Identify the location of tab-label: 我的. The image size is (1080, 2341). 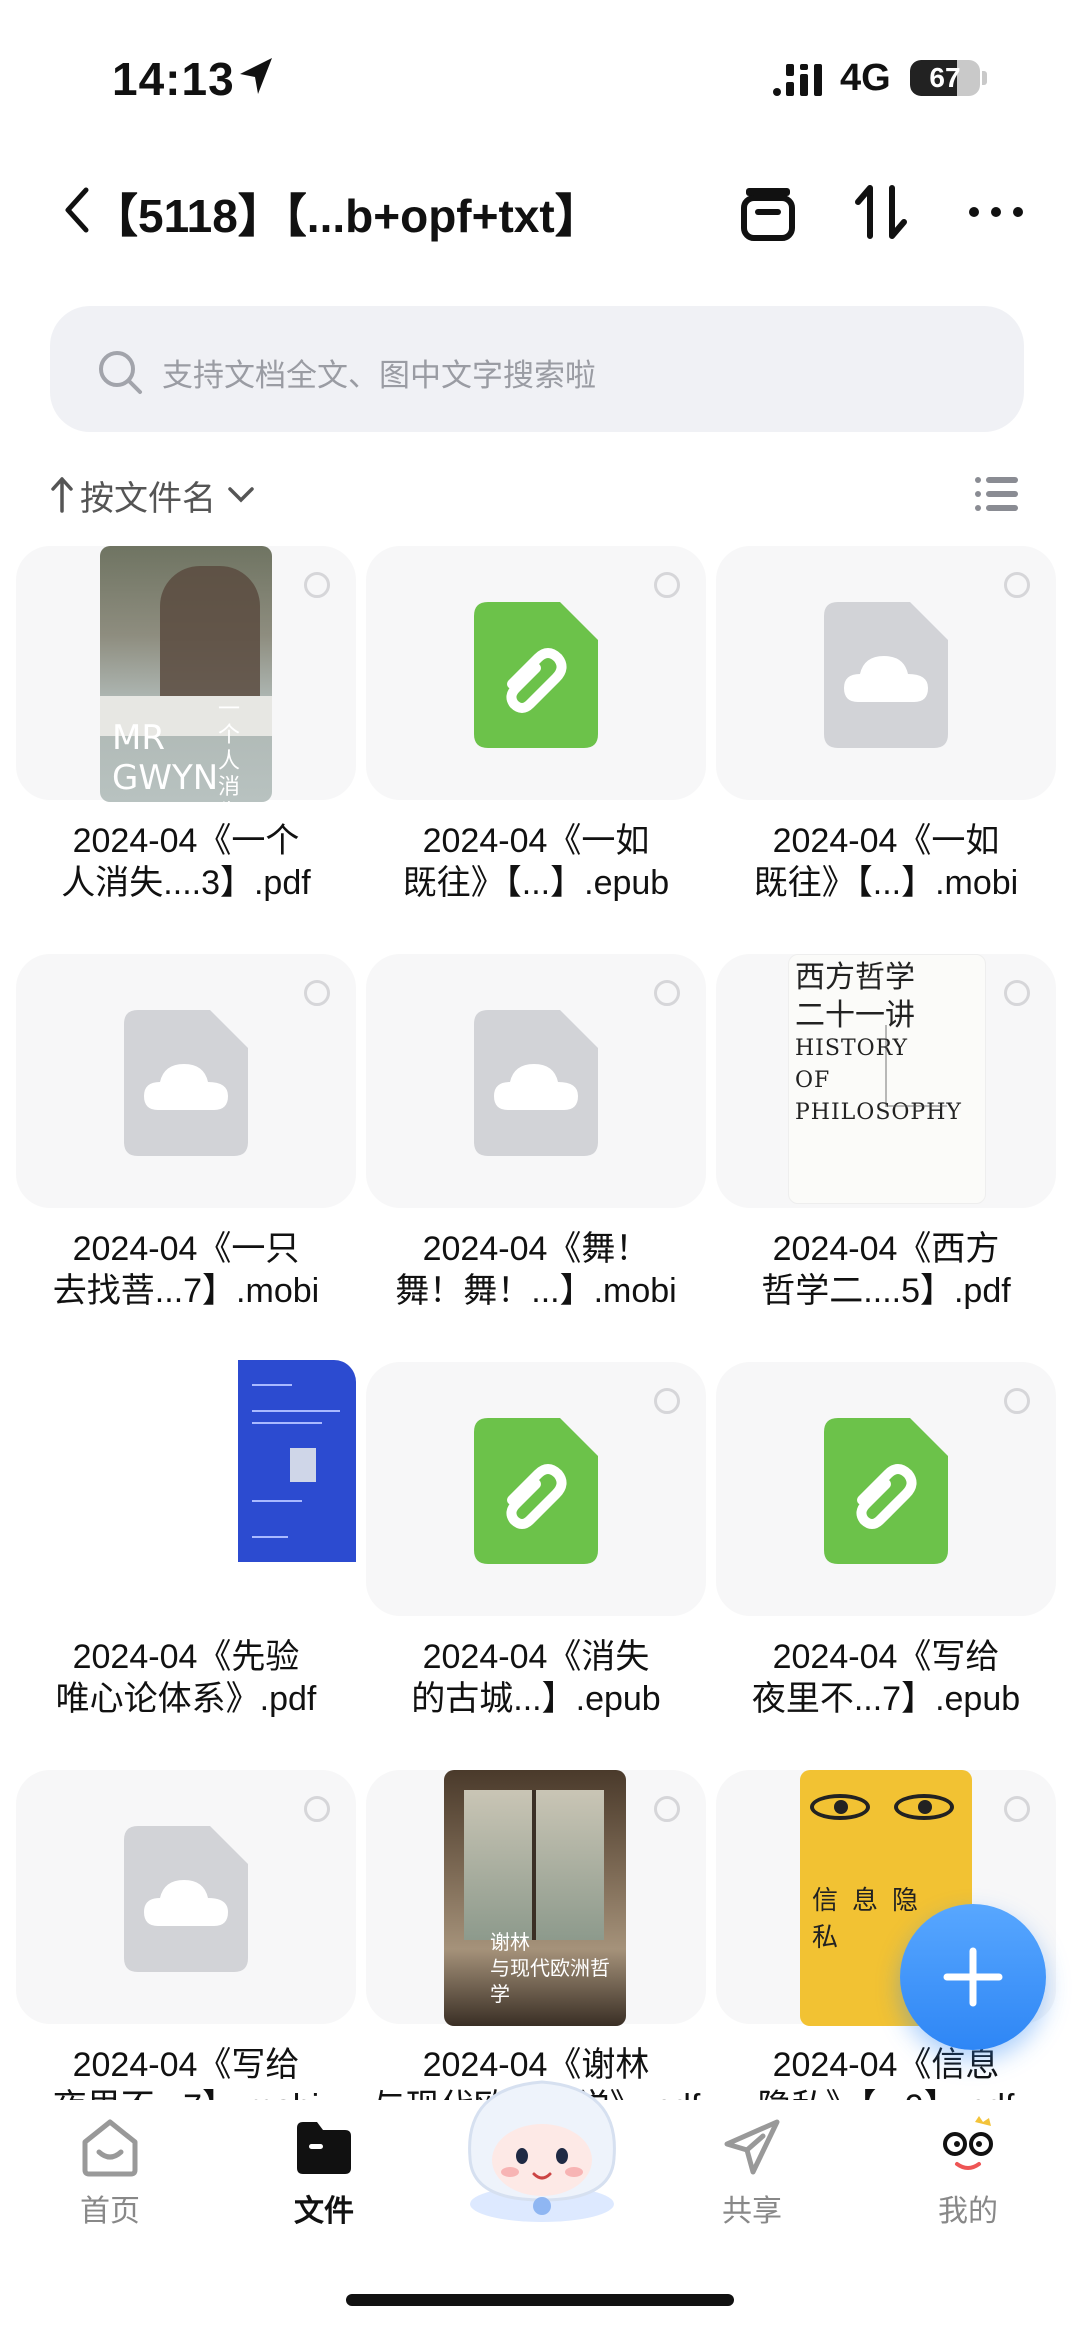
(968, 2211).